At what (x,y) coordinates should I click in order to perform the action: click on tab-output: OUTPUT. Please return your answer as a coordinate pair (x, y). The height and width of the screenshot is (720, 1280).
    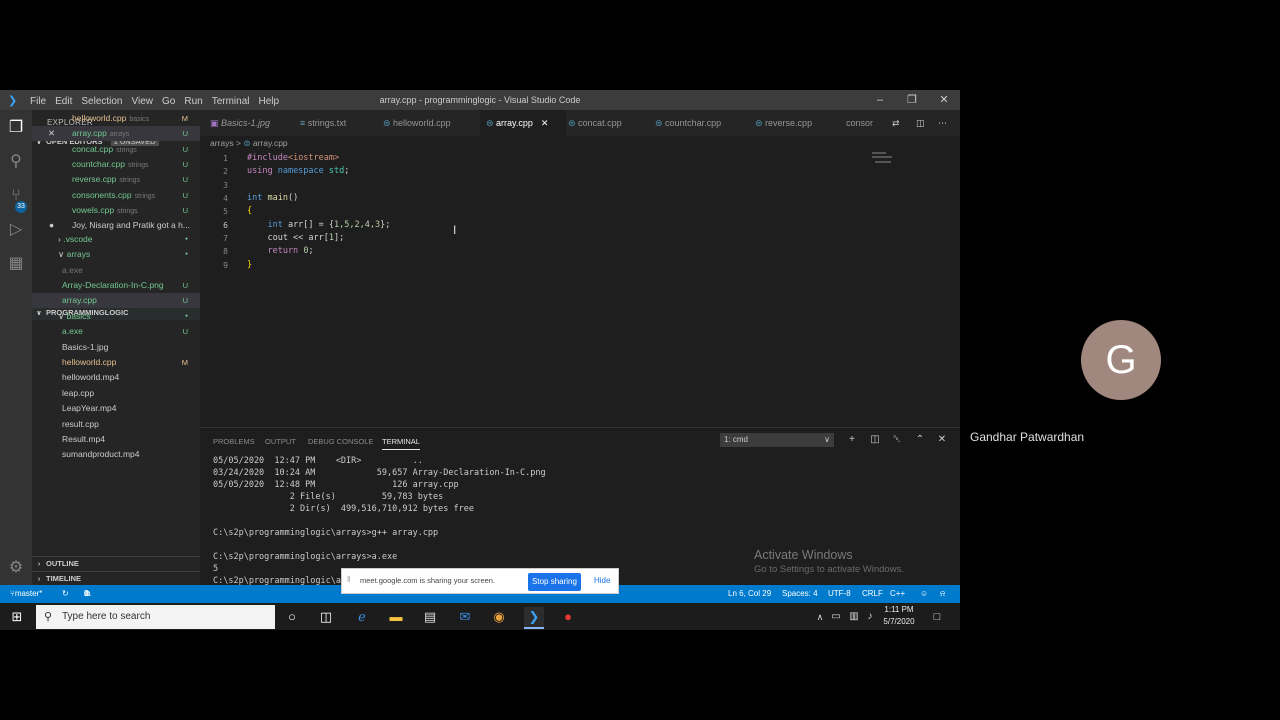
    Looking at the image, I should click on (280, 441).